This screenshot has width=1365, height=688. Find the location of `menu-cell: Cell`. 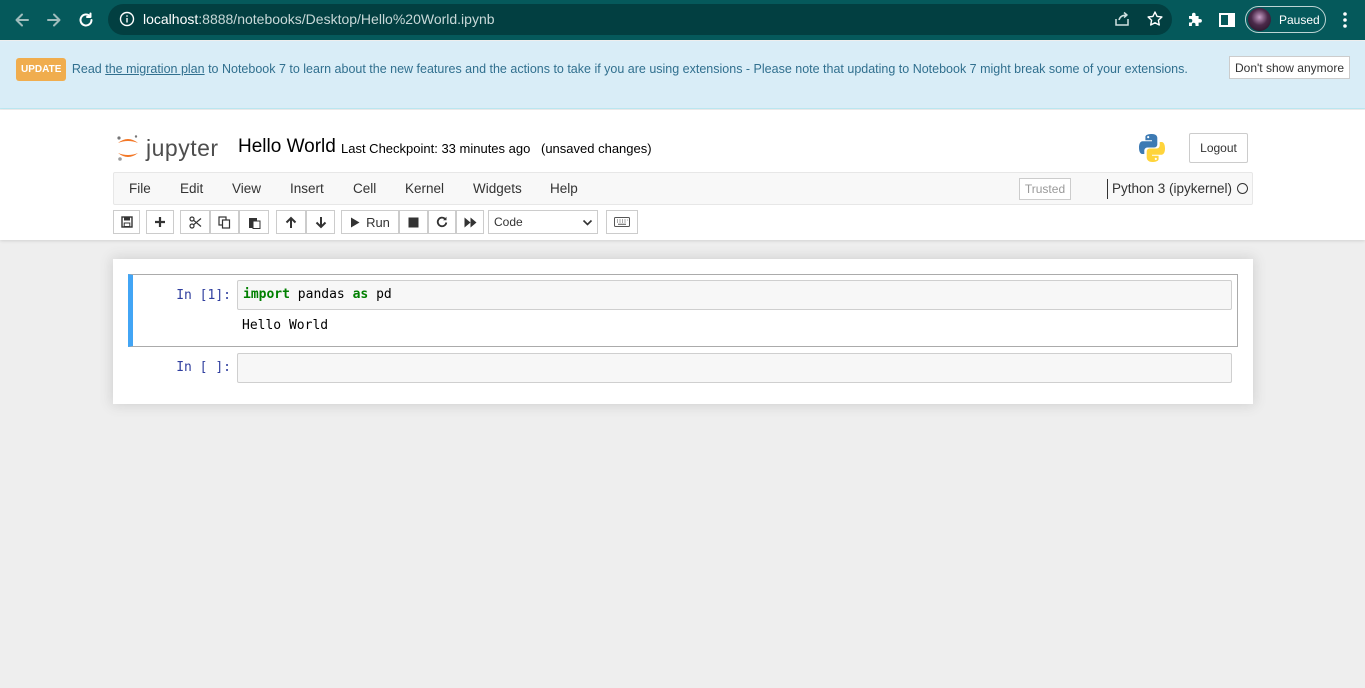

menu-cell: Cell is located at coordinates (364, 188).